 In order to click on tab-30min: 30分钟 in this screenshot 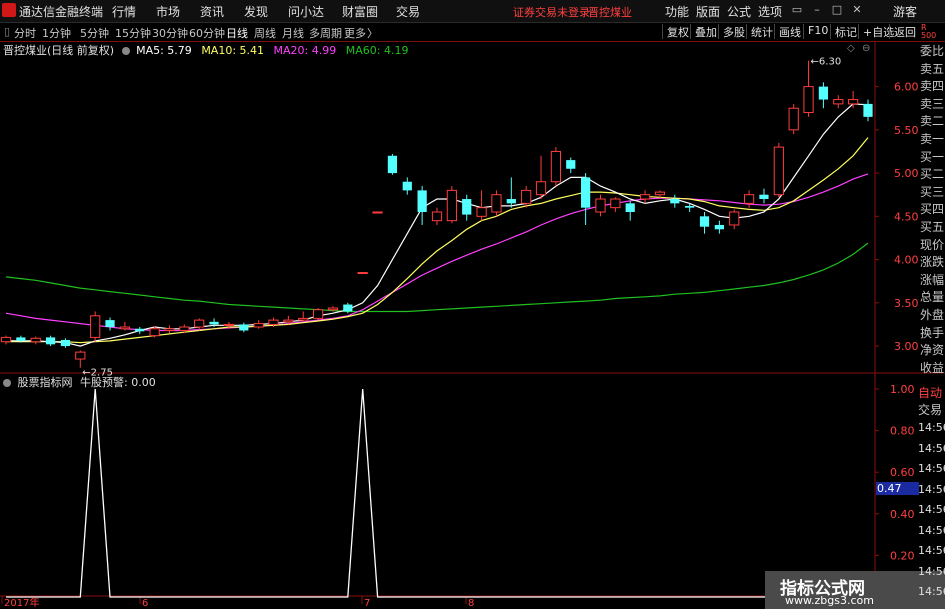, I will do `click(170, 33)`.